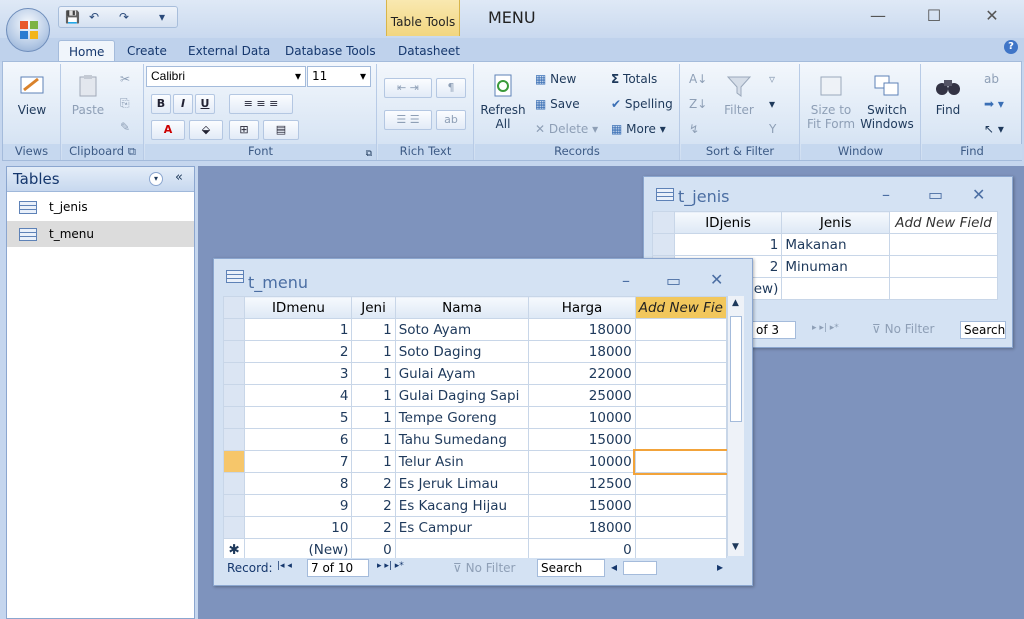 The height and width of the screenshot is (619, 1024). Describe the element at coordinates (878, 15) in the screenshot. I see `minimize-button: —` at that location.